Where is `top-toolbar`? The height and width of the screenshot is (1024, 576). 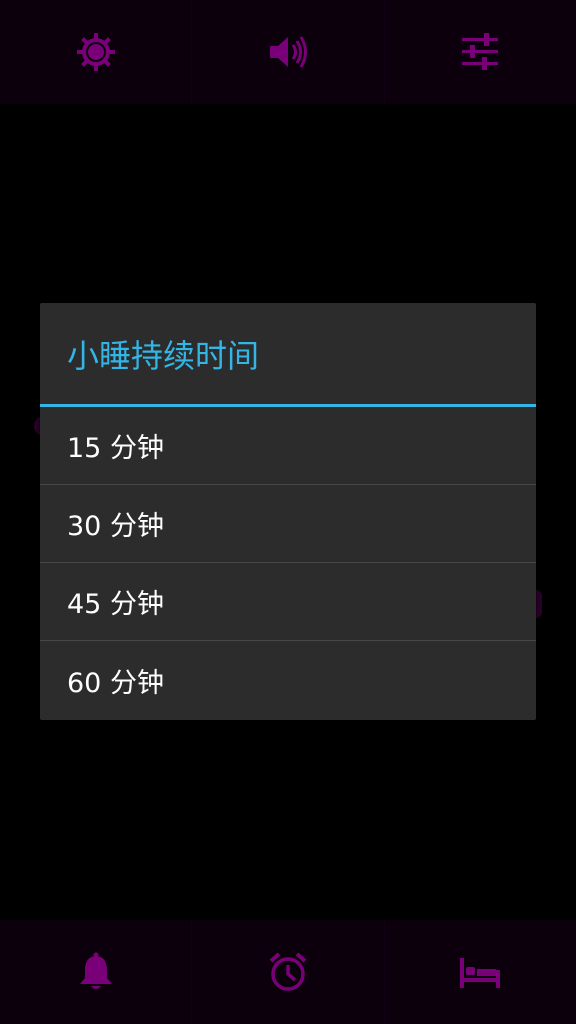
top-toolbar is located at coordinates (288, 52).